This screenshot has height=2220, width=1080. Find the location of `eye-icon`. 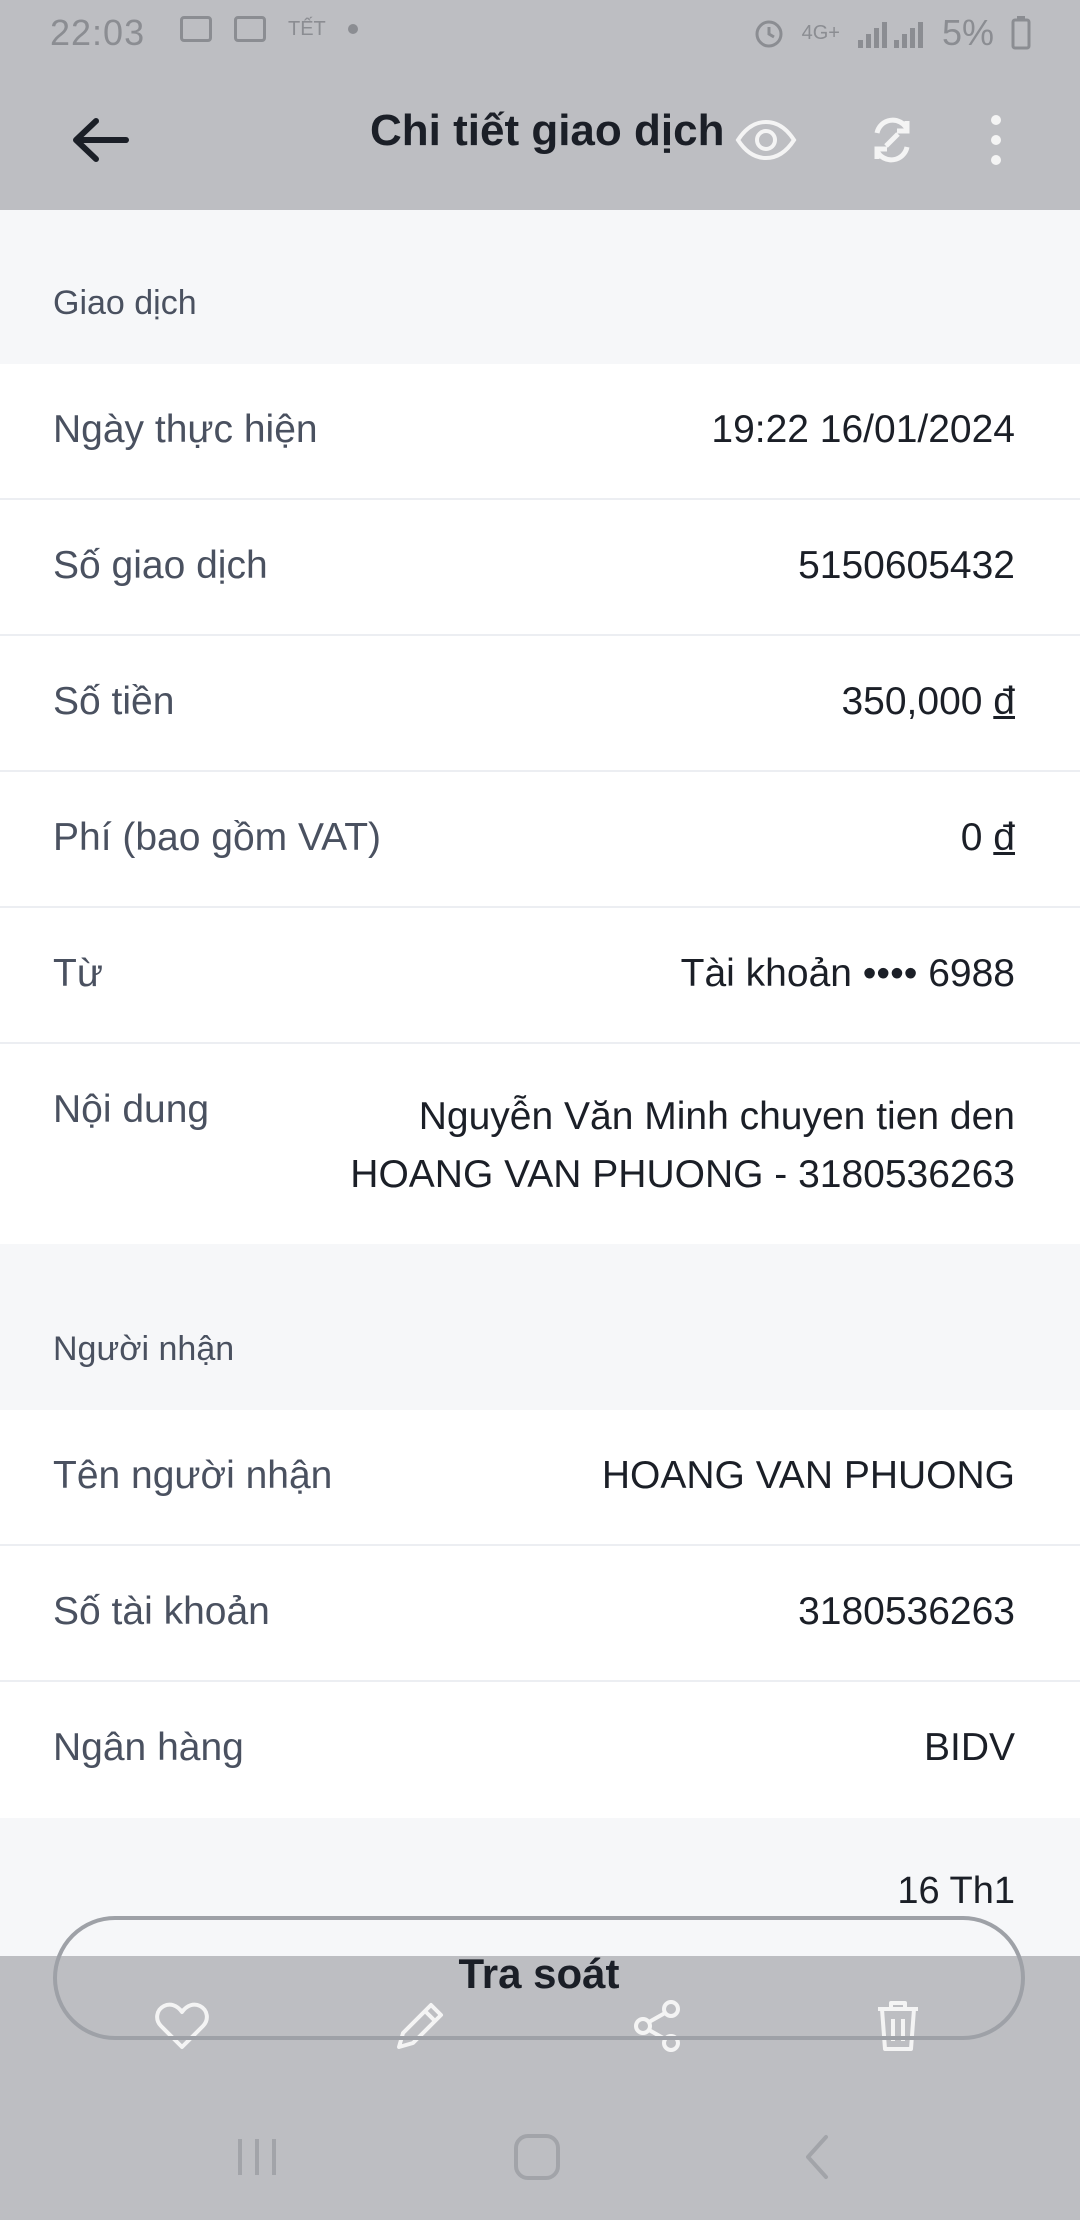

eye-icon is located at coordinates (766, 140).